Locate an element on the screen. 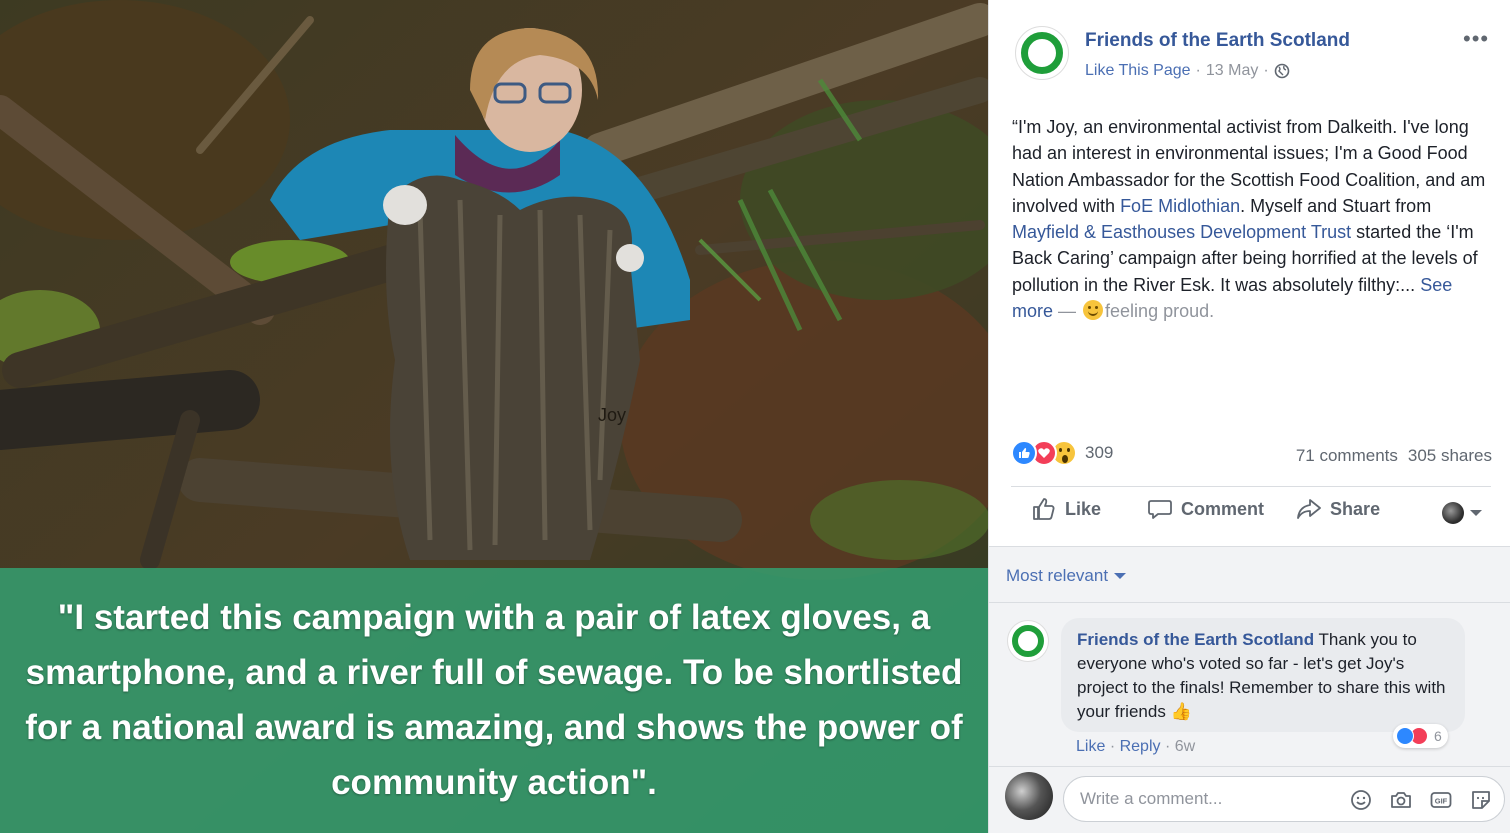 Image resolution: width=1510 pixels, height=833 pixels. comment-author-avatar is located at coordinates (1028, 641).